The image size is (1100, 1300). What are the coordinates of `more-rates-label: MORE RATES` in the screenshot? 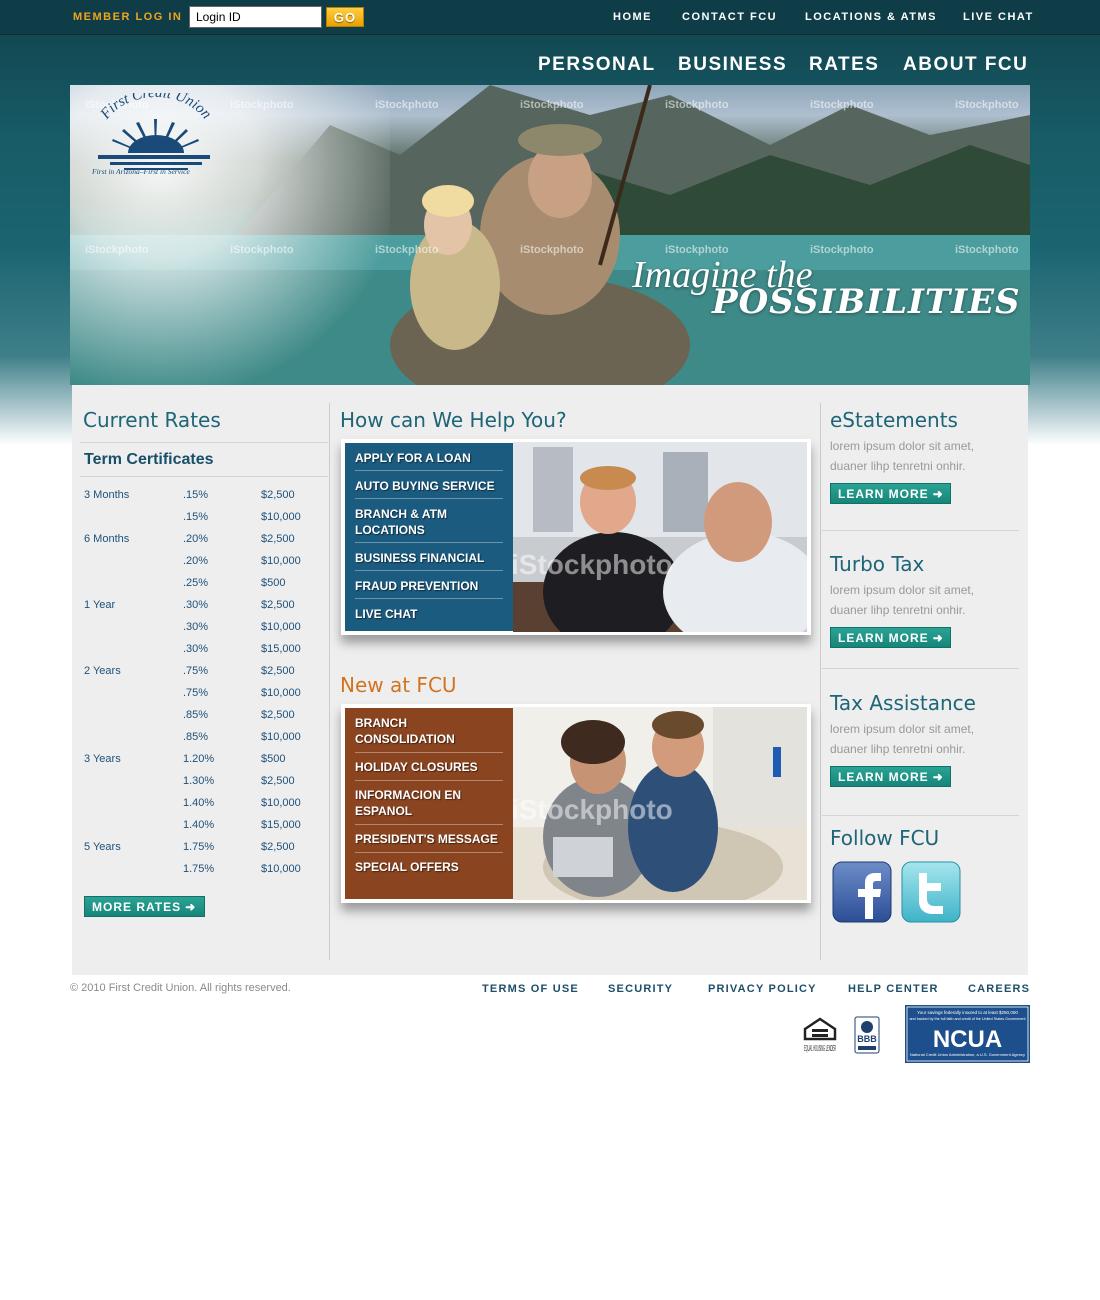 It's located at (137, 907).